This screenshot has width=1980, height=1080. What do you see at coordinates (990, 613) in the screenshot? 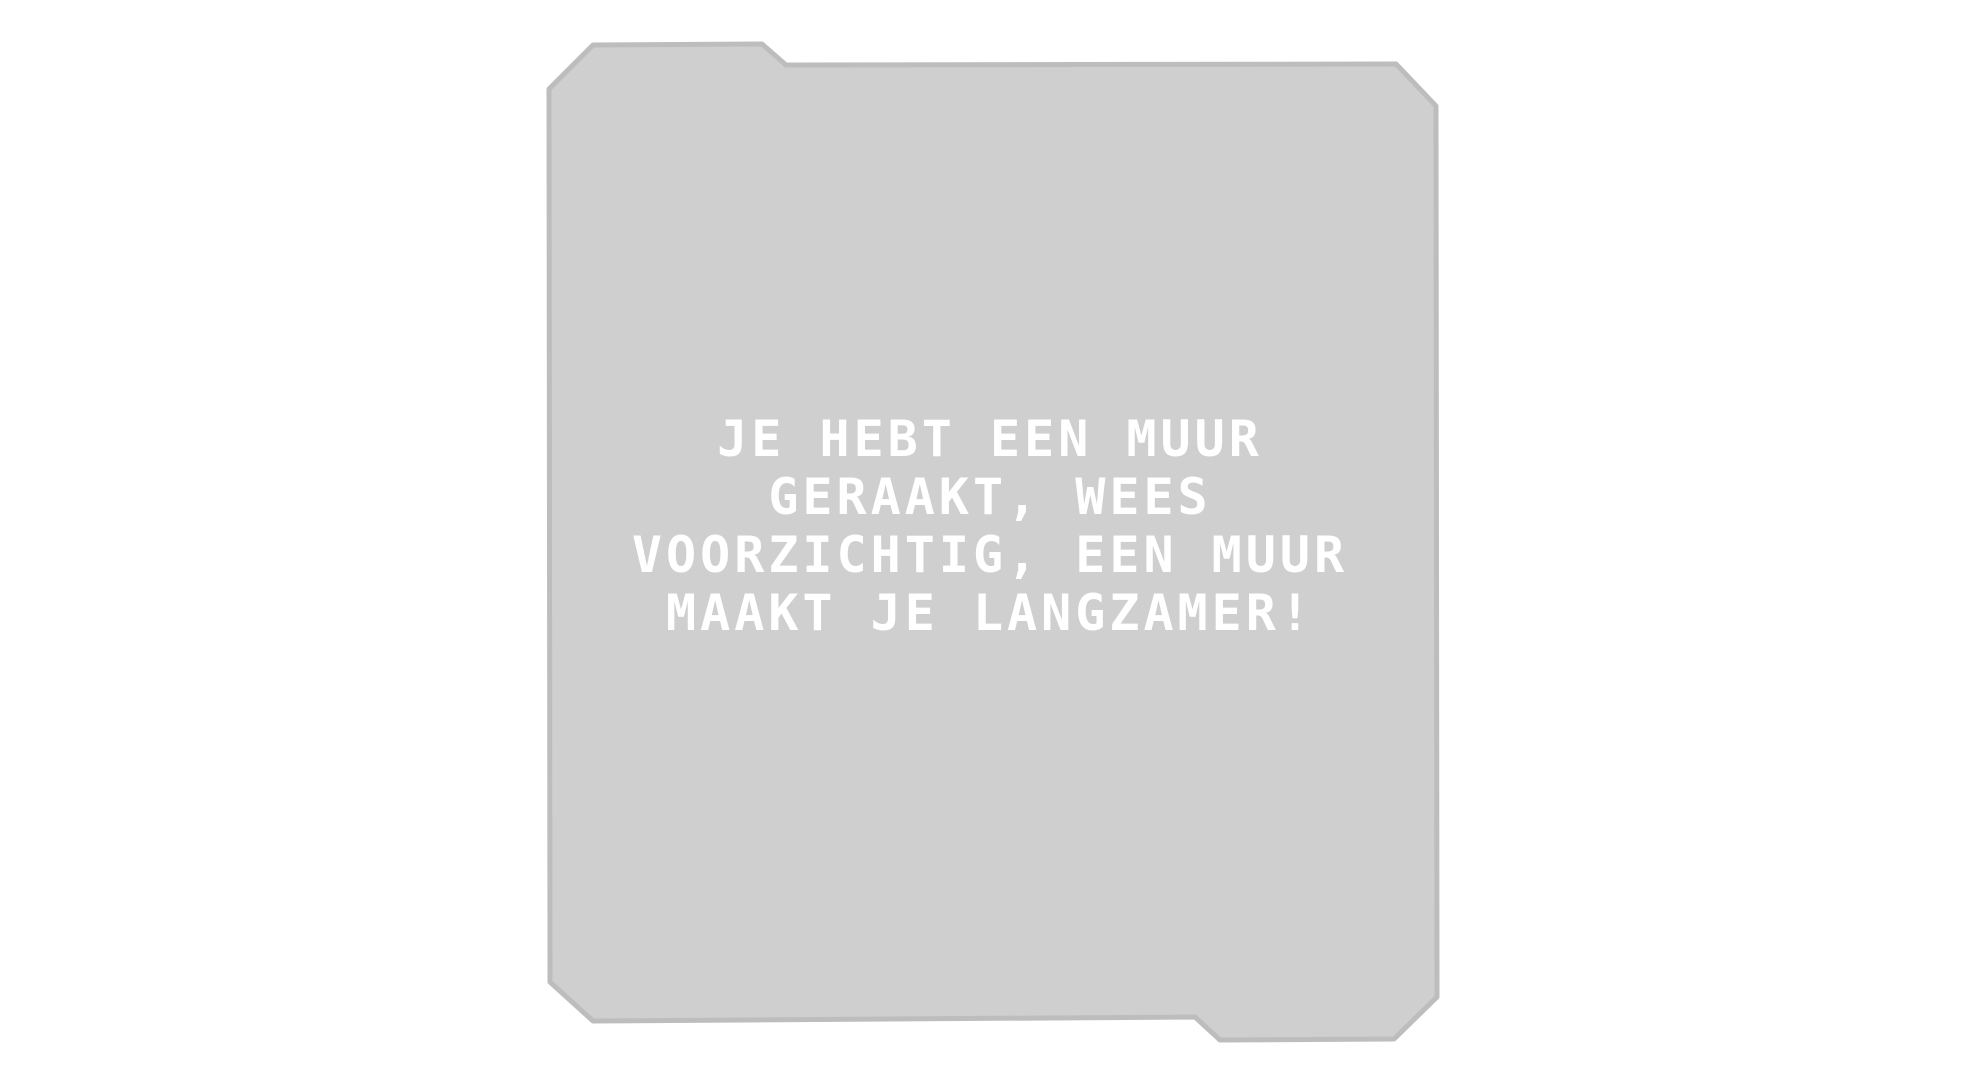
I see `message-line: MAAKT JE LANGZAMER!` at bounding box center [990, 613].